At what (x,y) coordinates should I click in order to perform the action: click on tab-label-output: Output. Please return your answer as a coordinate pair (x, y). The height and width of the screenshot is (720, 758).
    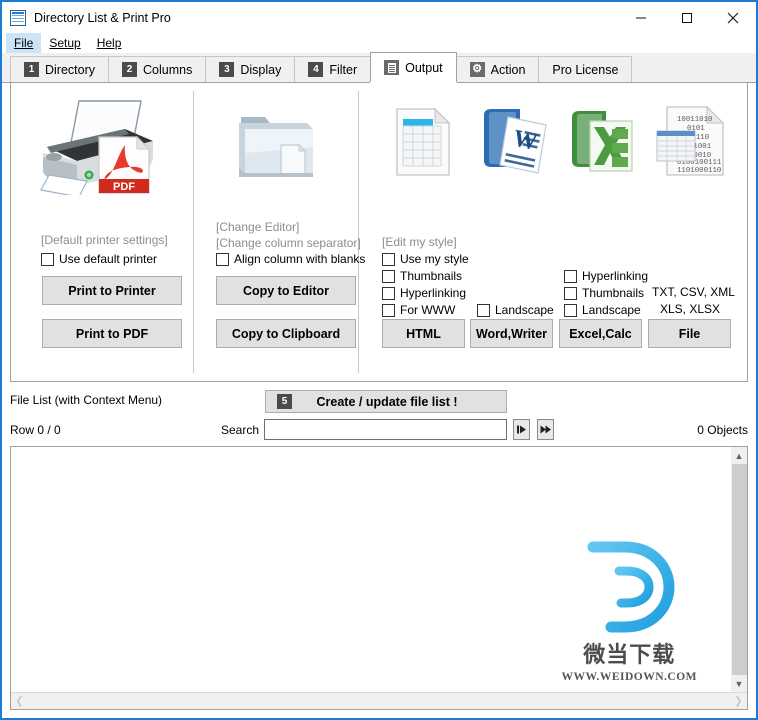
    Looking at the image, I should click on (424, 67).